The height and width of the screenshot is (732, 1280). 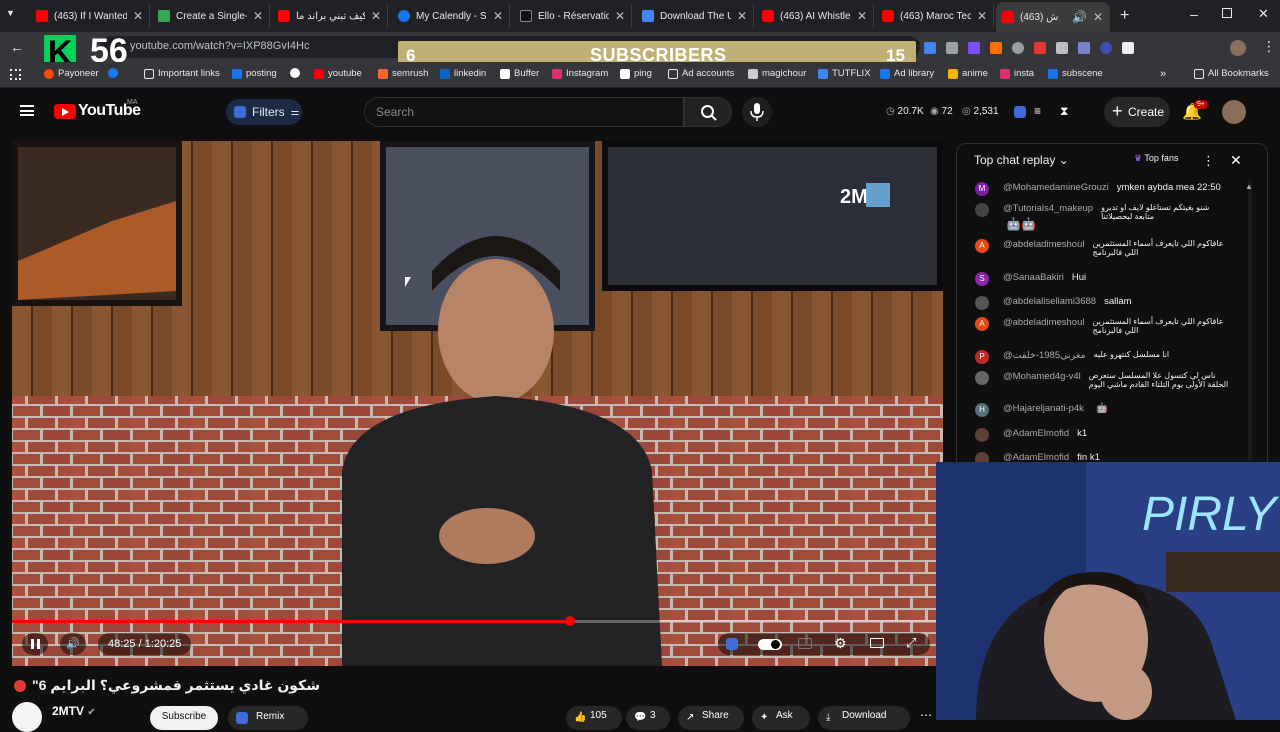 What do you see at coordinates (1075, 73) in the screenshot?
I see `bookmark: subscene` at bounding box center [1075, 73].